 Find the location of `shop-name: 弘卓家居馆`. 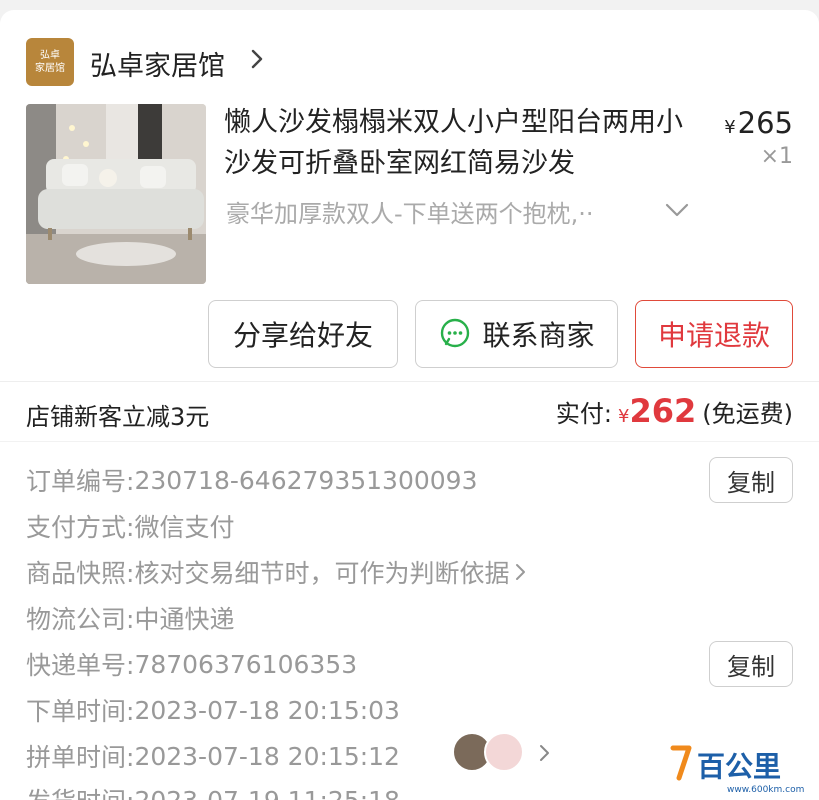

shop-name: 弘卓家居馆 is located at coordinates (157, 63).